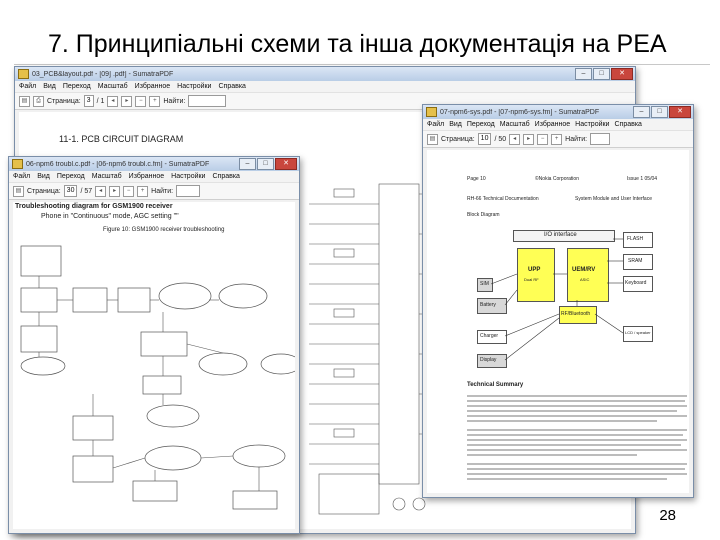 The image size is (720, 540). Describe the element at coordinates (70, 191) in the screenshot. I see `page-input: 30` at that location.